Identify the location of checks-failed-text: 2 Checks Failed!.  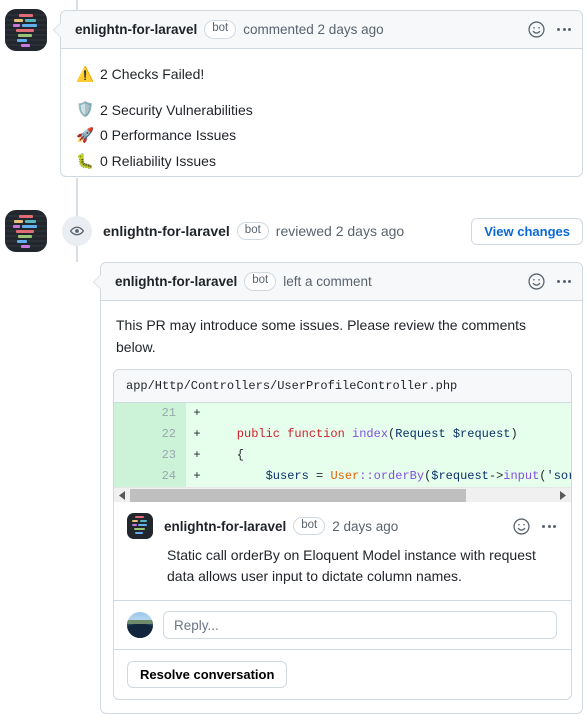
(152, 74).